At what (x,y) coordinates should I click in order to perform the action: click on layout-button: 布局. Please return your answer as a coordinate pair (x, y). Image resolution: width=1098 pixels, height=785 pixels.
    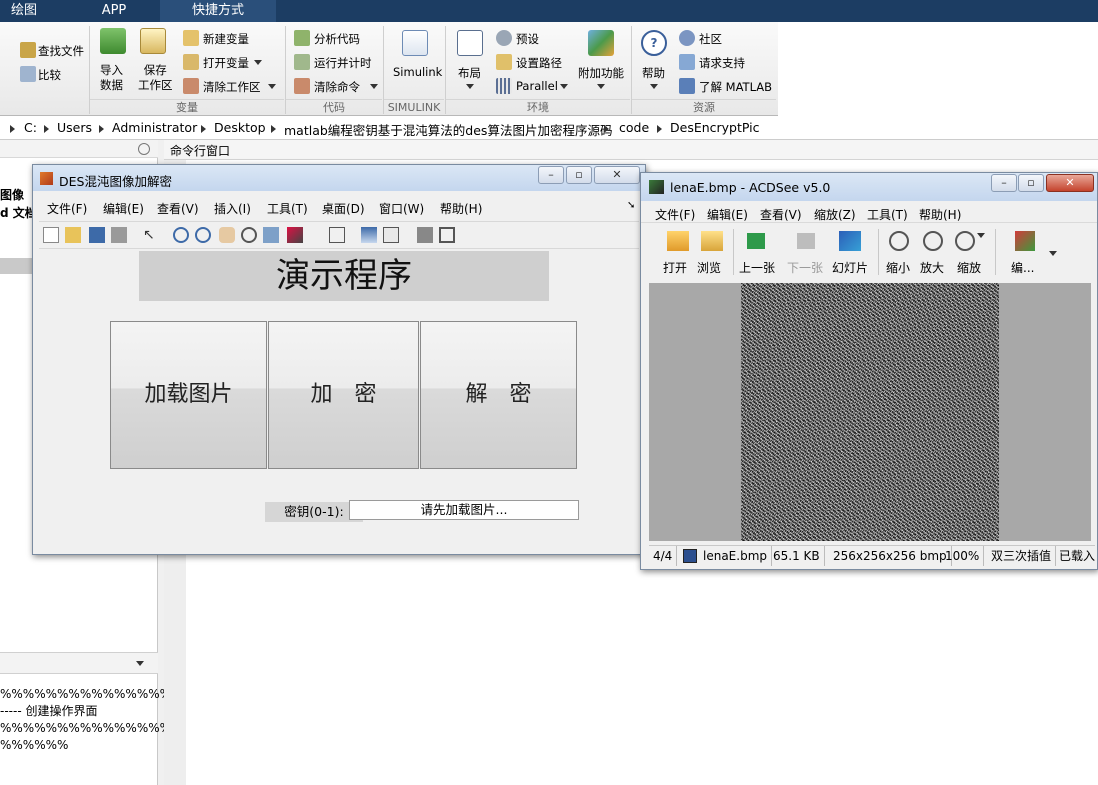
    Looking at the image, I should click on (469, 73).